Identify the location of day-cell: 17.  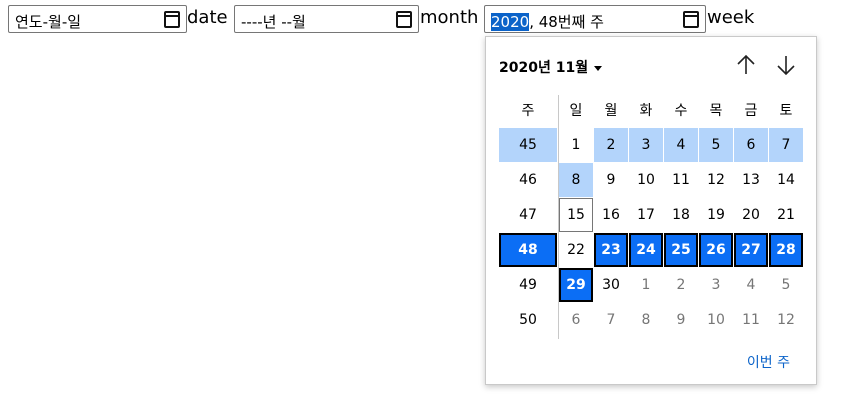
(646, 215).